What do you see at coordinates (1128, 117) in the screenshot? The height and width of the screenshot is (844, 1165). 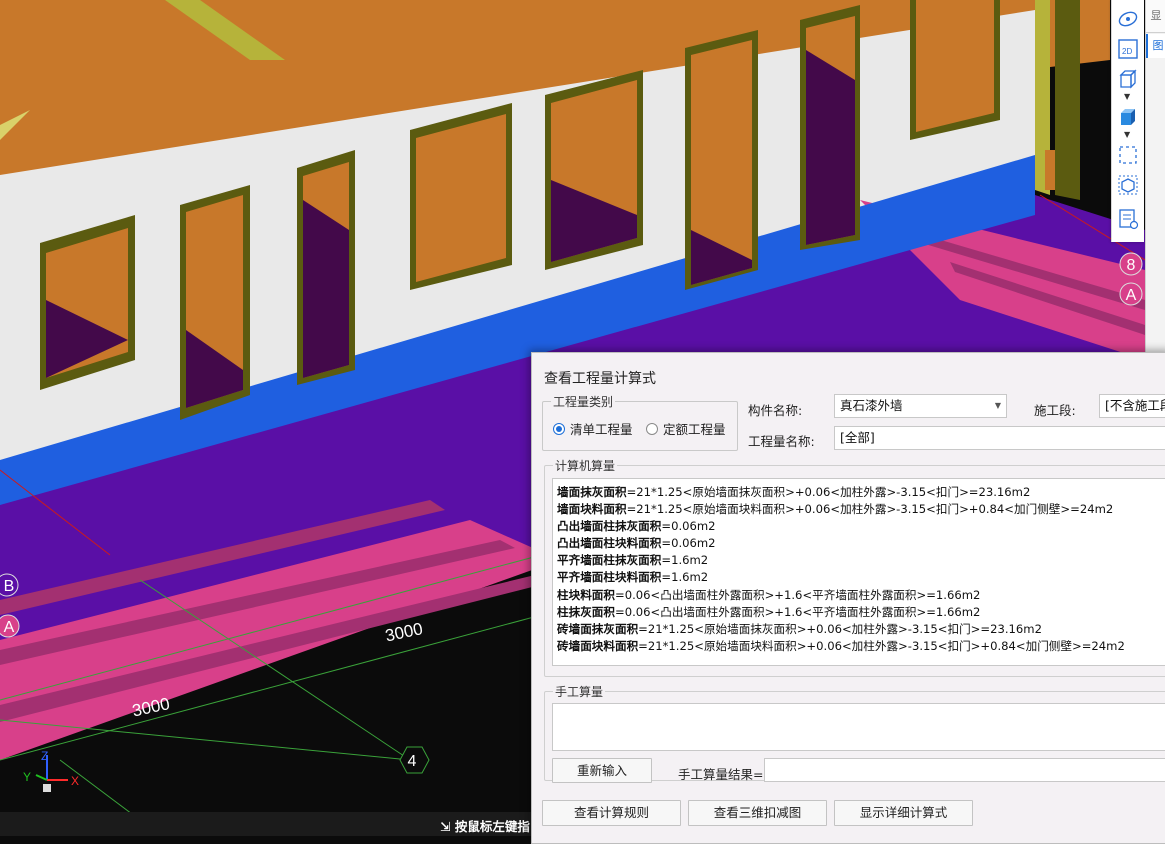 I see `cube-solid-icon` at bounding box center [1128, 117].